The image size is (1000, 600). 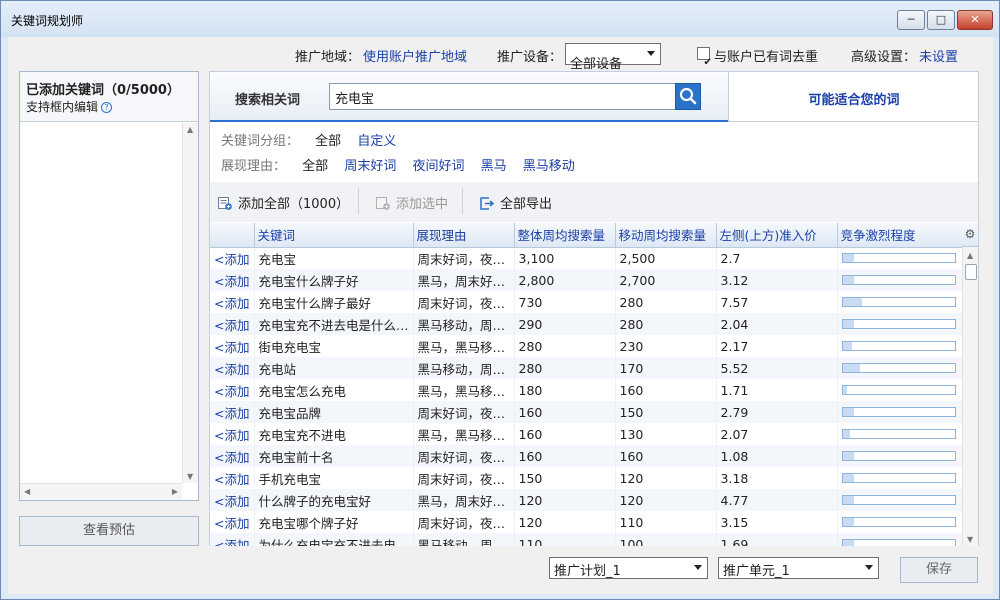 What do you see at coordinates (283, 202) in the screenshot?
I see `add-all-button: 添加全部（1000）` at bounding box center [283, 202].